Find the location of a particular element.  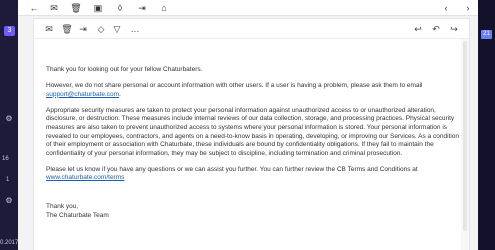

closing-line: Thank you, is located at coordinates (62, 207).